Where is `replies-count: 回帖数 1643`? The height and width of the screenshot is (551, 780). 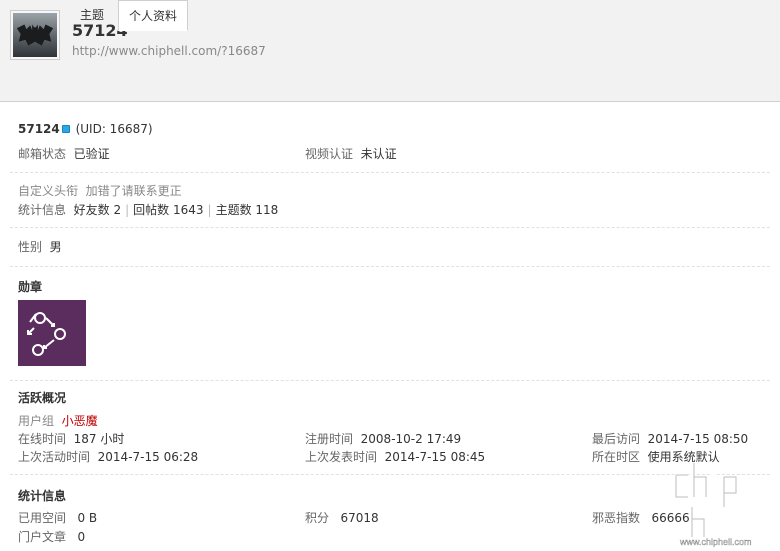
replies-count: 回帖数 1643 is located at coordinates (168, 210).